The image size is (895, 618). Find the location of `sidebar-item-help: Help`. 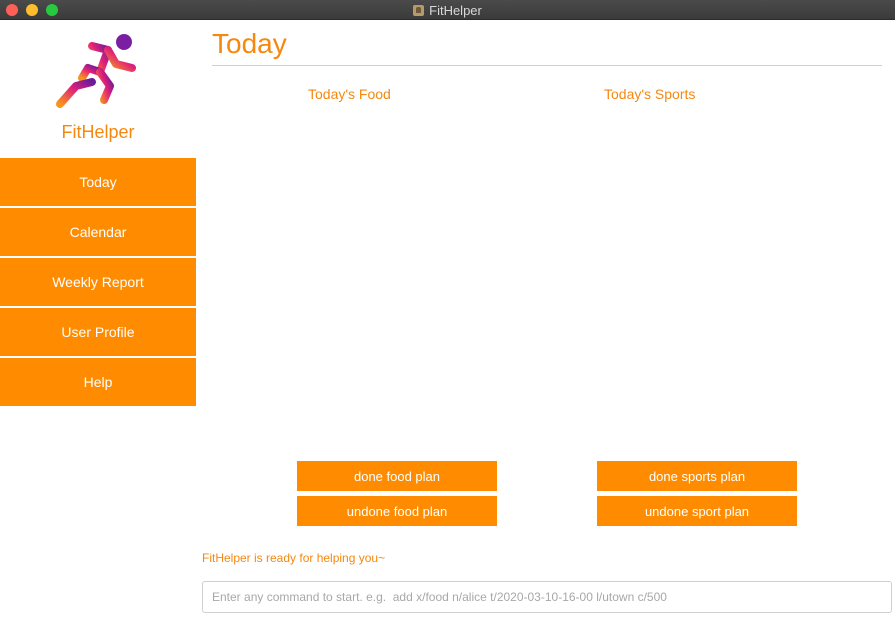

sidebar-item-help: Help is located at coordinates (98, 383).